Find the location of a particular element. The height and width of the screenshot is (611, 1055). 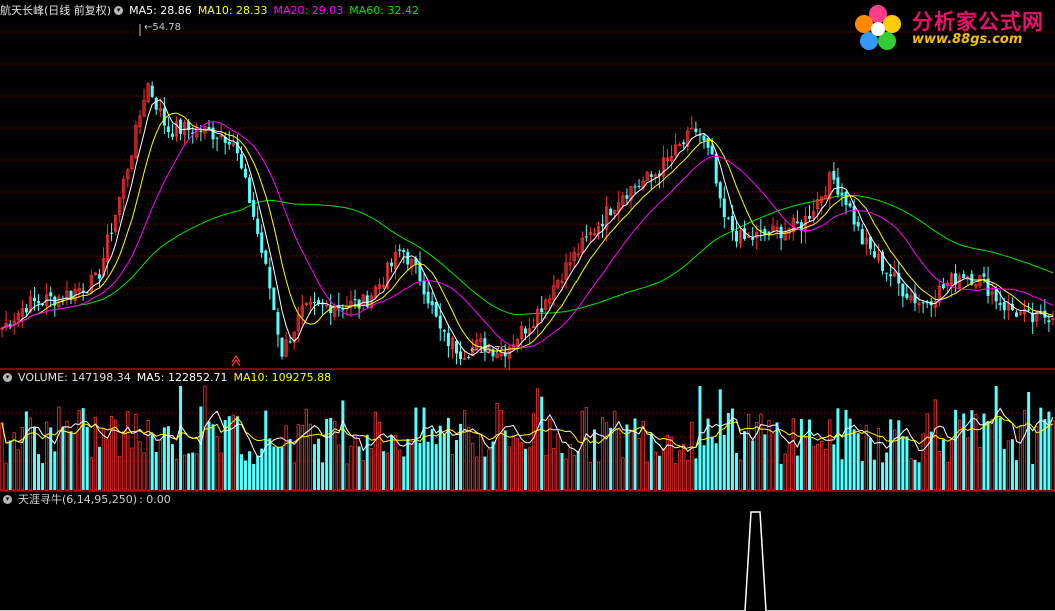

price-markers is located at coordinates (190, 195).